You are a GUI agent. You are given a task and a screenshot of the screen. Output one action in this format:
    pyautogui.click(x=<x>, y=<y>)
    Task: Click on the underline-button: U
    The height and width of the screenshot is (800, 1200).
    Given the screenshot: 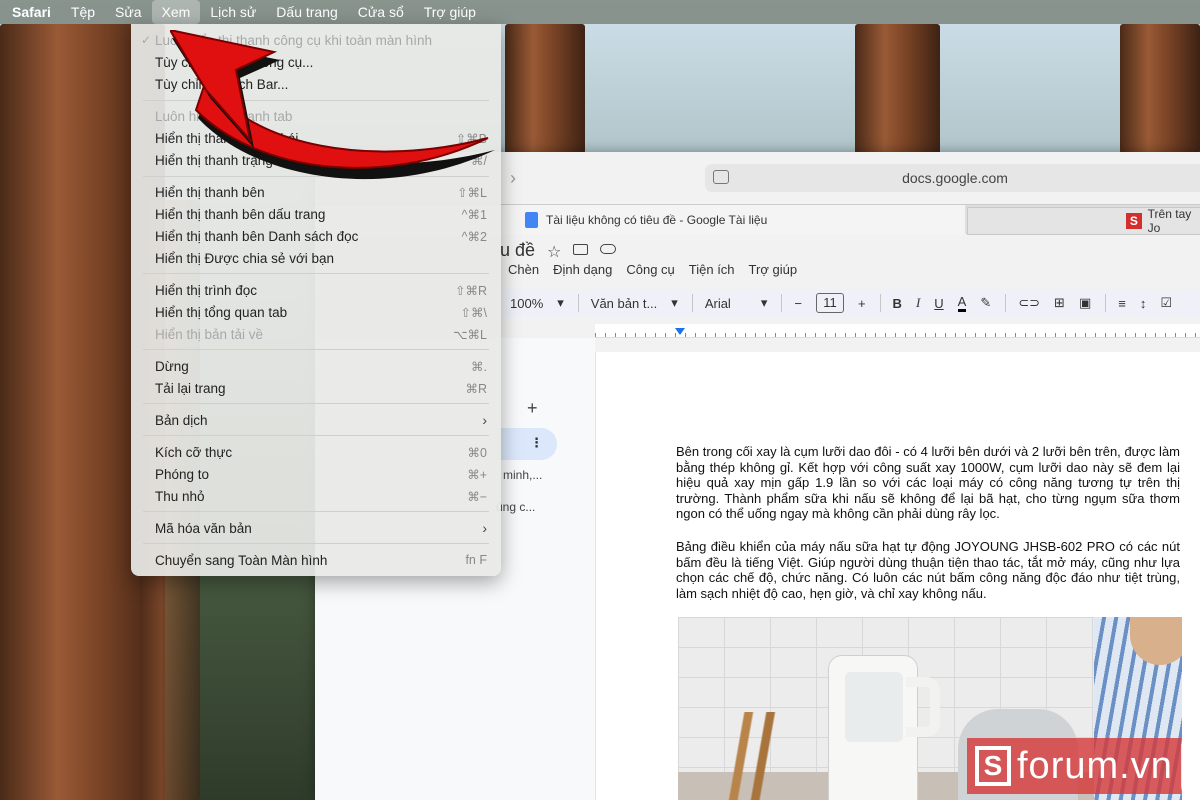 What is the action you would take?
    pyautogui.click(x=938, y=303)
    